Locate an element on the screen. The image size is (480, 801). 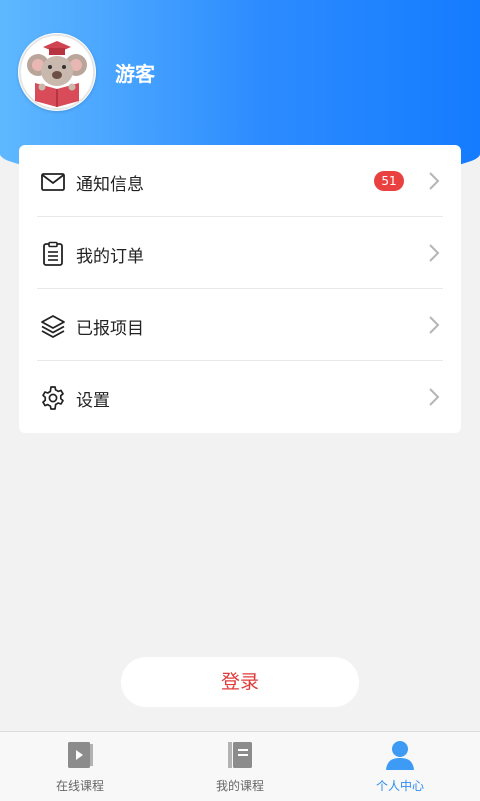
layers-icon is located at coordinates (53, 326).